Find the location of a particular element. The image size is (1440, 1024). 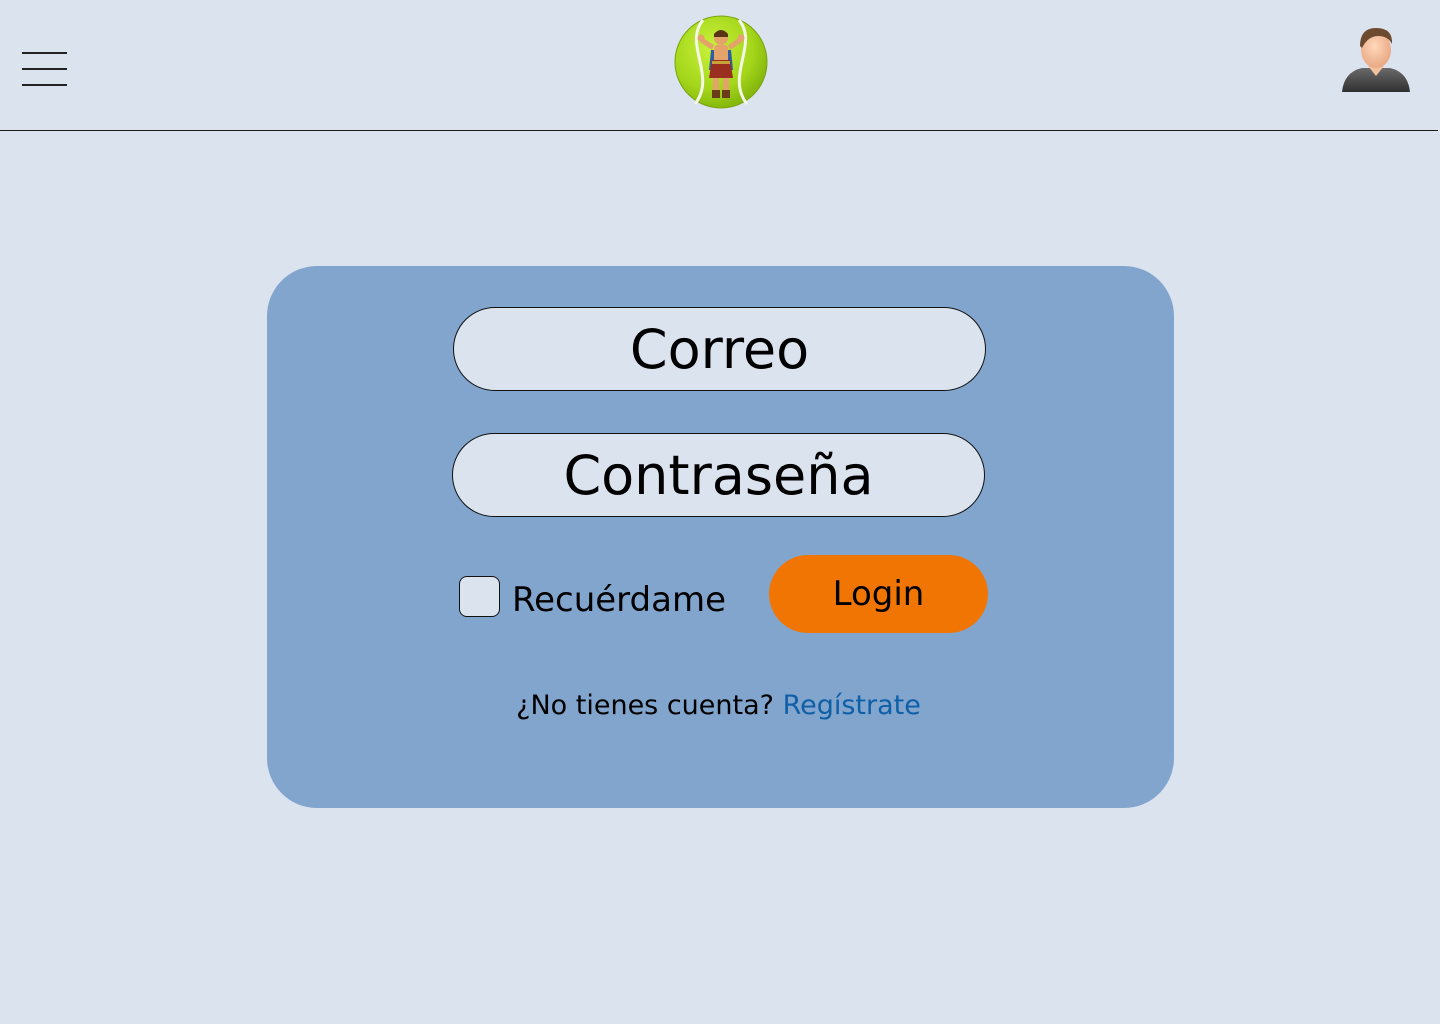

register-link: Regístrate is located at coordinates (852, 705).